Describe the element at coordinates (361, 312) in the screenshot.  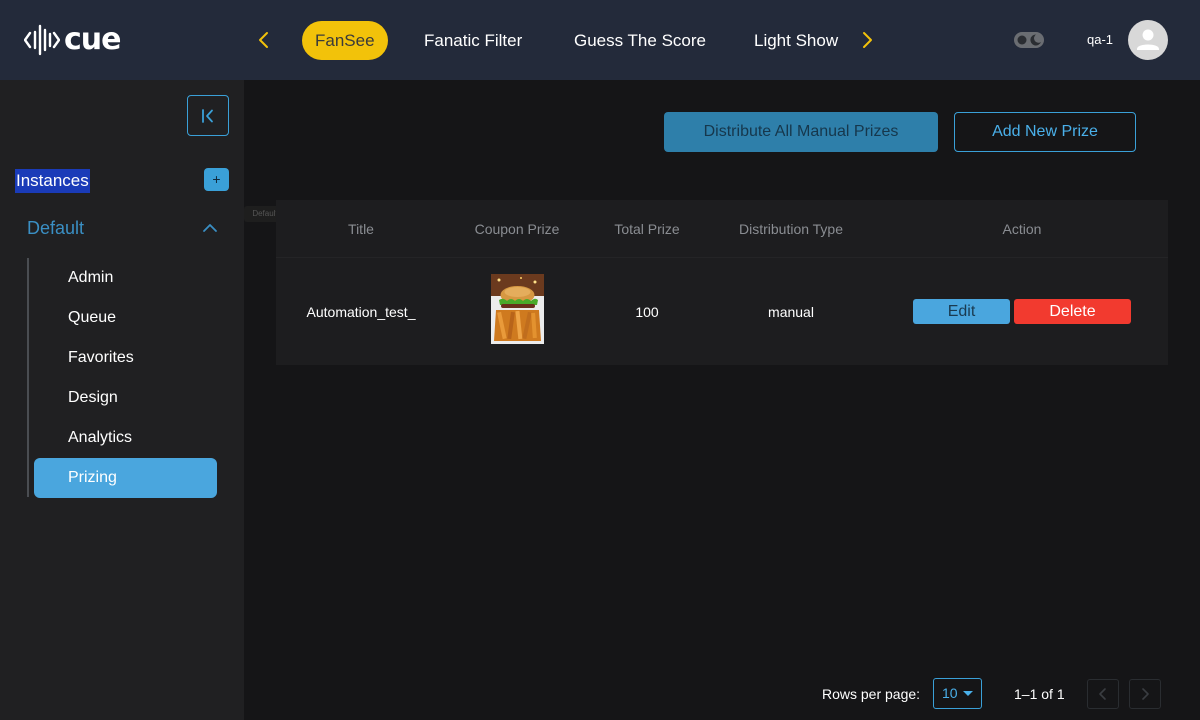
I see `prize-title: Automation_test_` at that location.